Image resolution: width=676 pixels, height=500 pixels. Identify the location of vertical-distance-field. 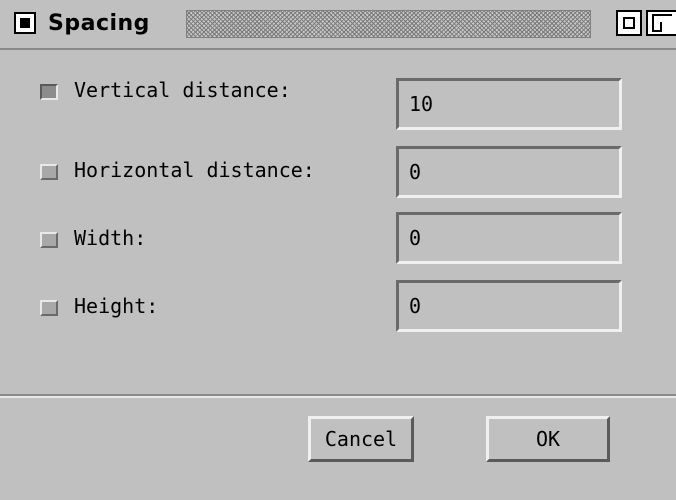
(509, 104).